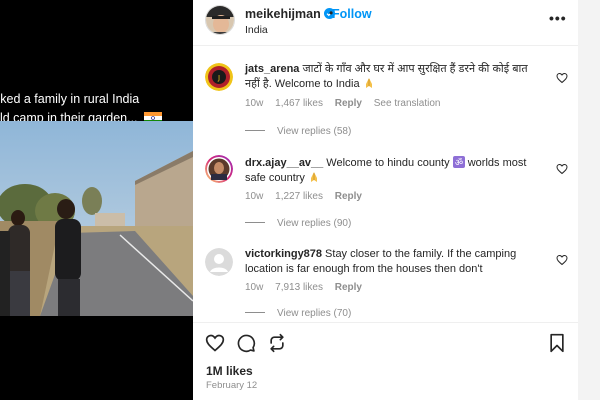 The image size is (600, 400). I want to click on view-replies-text: View replies (90), so click(314, 223).